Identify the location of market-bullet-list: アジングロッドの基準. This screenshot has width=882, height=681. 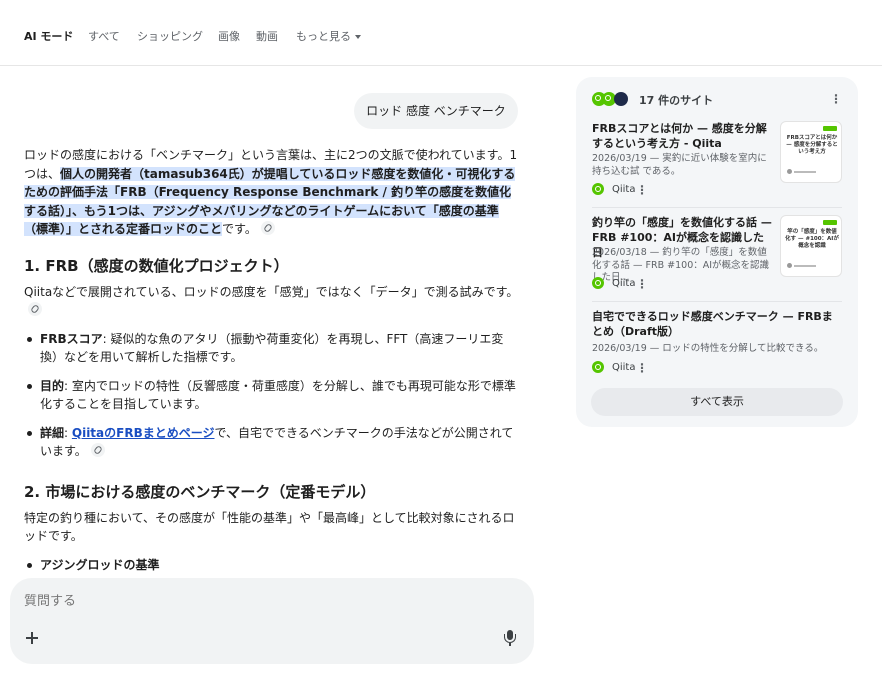
(272, 565).